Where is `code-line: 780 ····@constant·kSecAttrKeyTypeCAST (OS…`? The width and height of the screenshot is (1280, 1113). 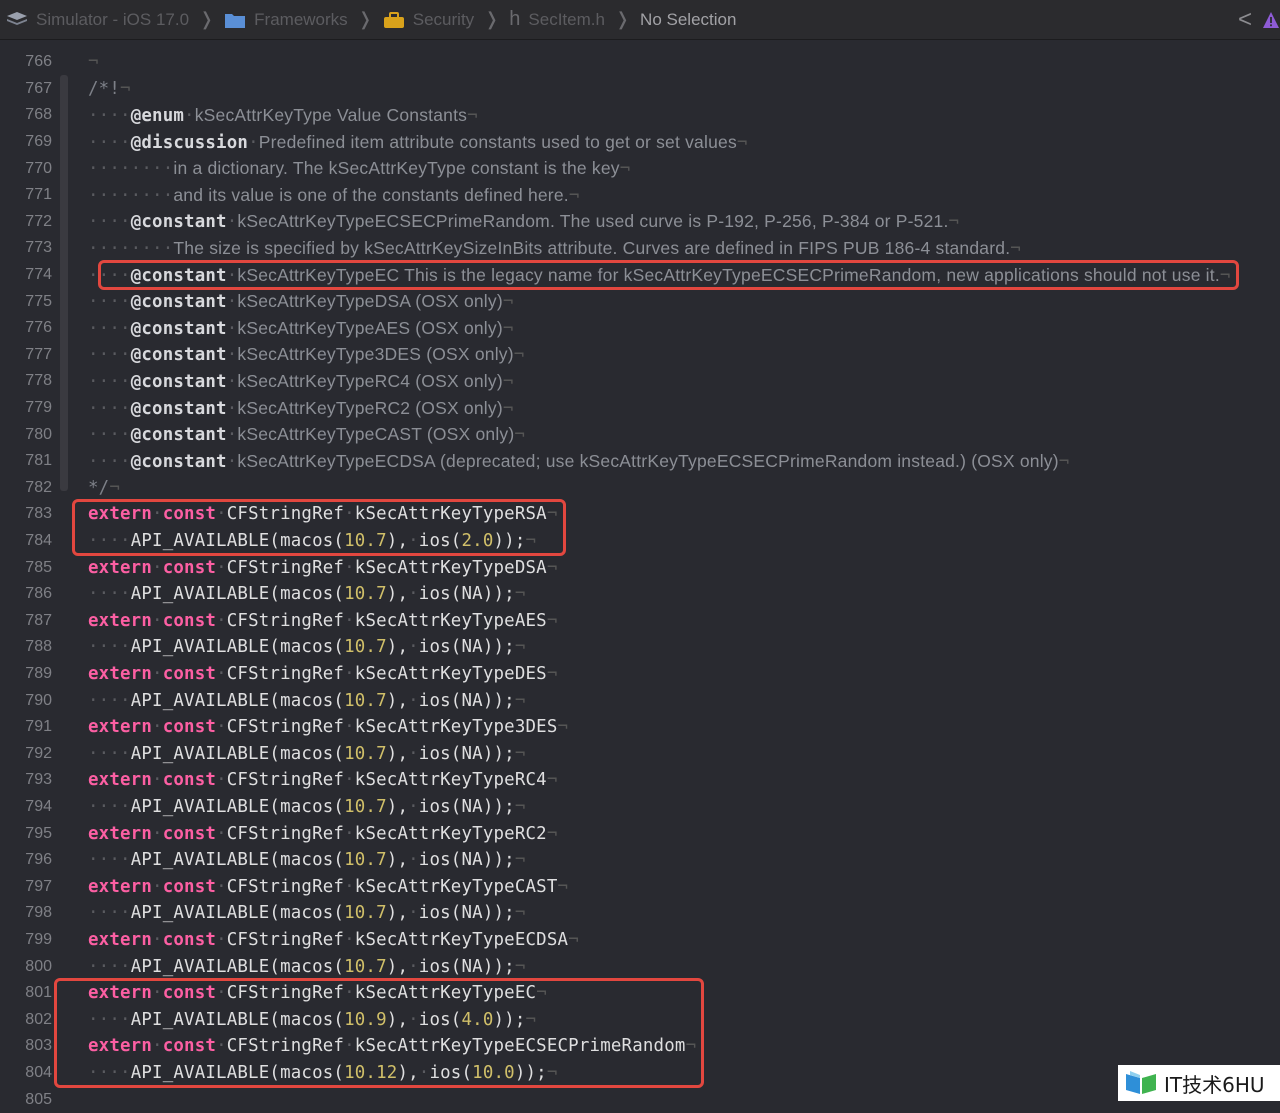
code-line: 780 ····@constant·kSecAttrKeyTypeCAST (OS… is located at coordinates (640, 434).